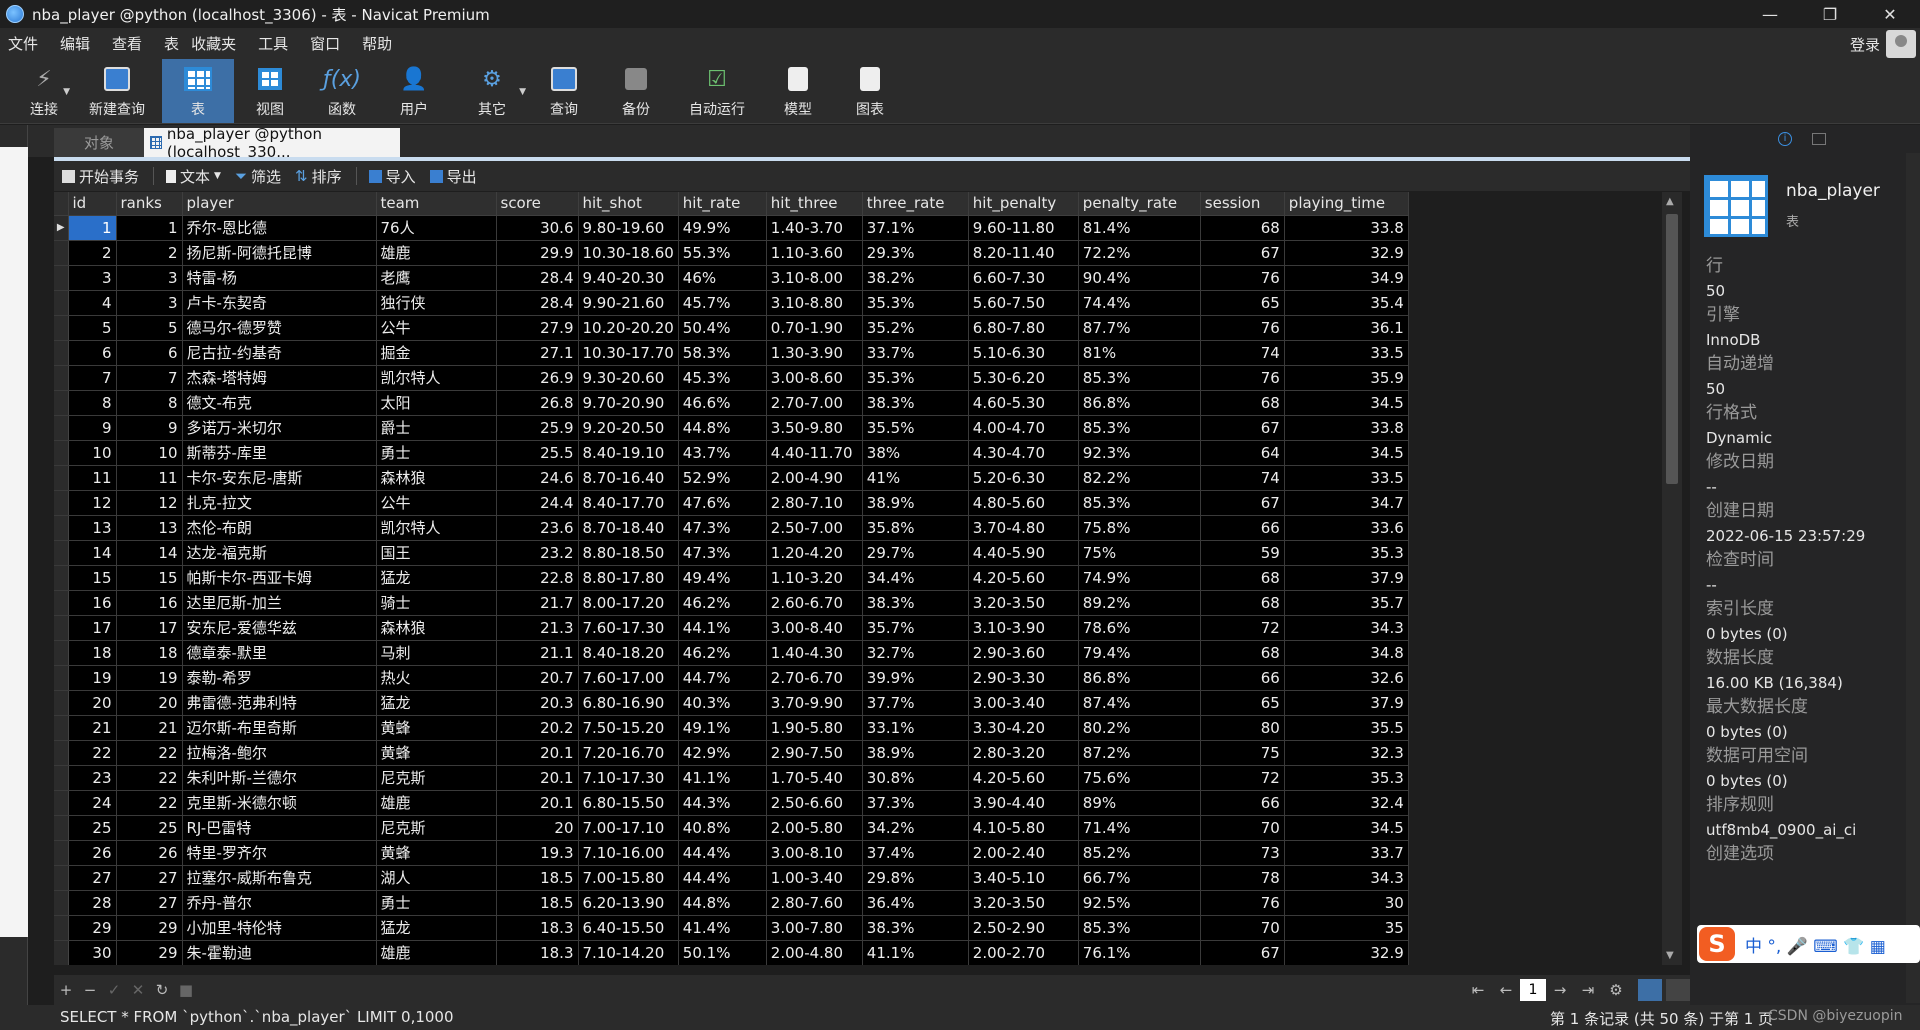  I want to click on cell-penalty_rate: 81%, so click(1139, 353).